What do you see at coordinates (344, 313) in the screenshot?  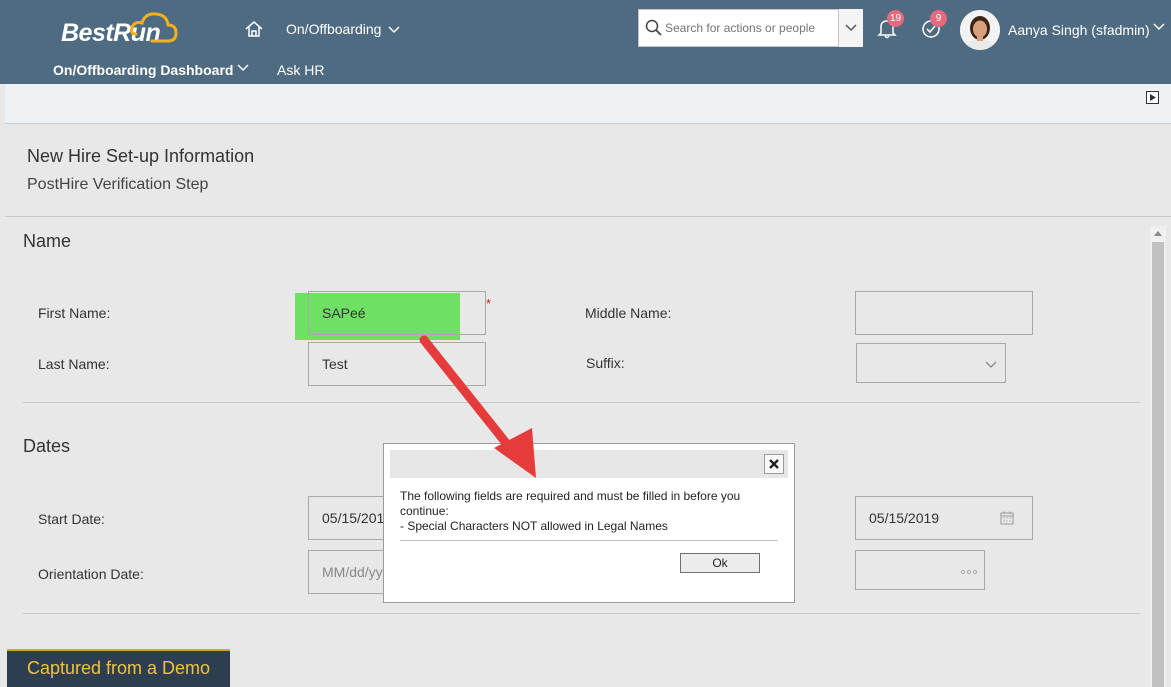 I see `first-name-value: SAPeé` at bounding box center [344, 313].